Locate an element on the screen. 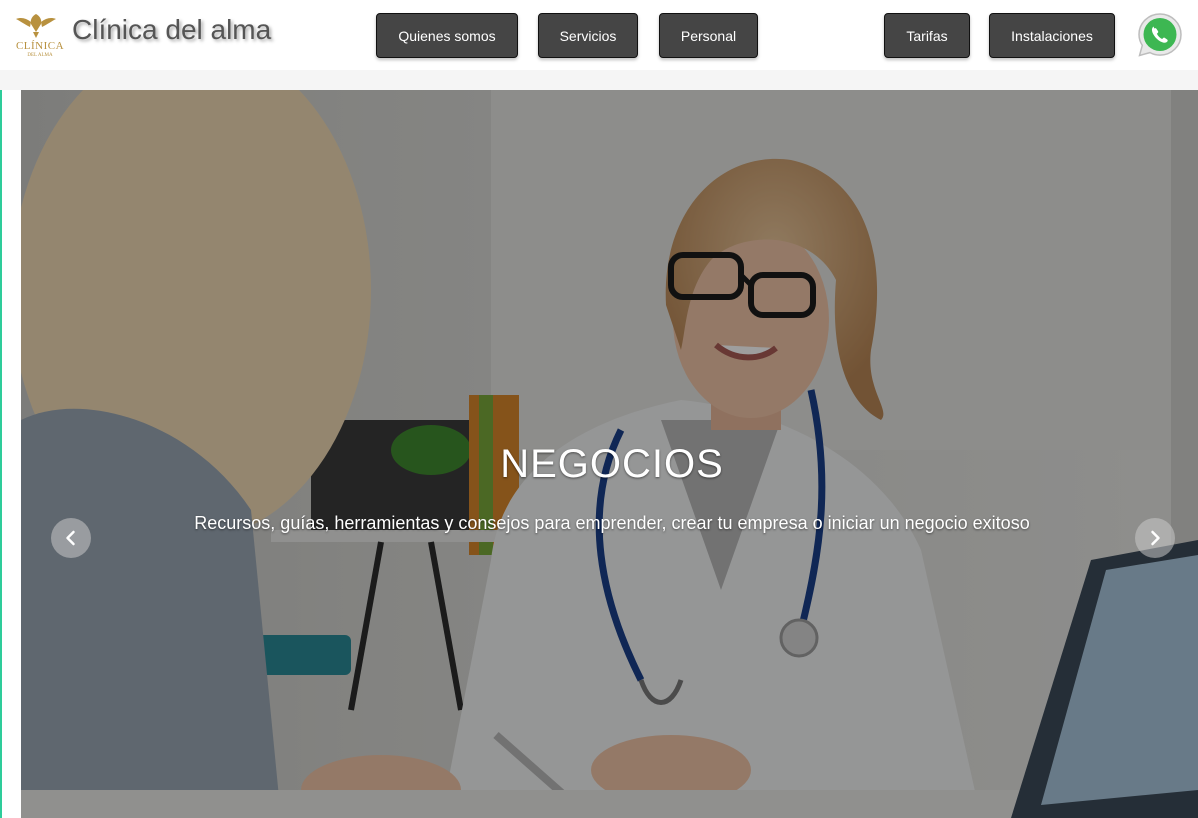  carousel-prev-button is located at coordinates (71, 538).